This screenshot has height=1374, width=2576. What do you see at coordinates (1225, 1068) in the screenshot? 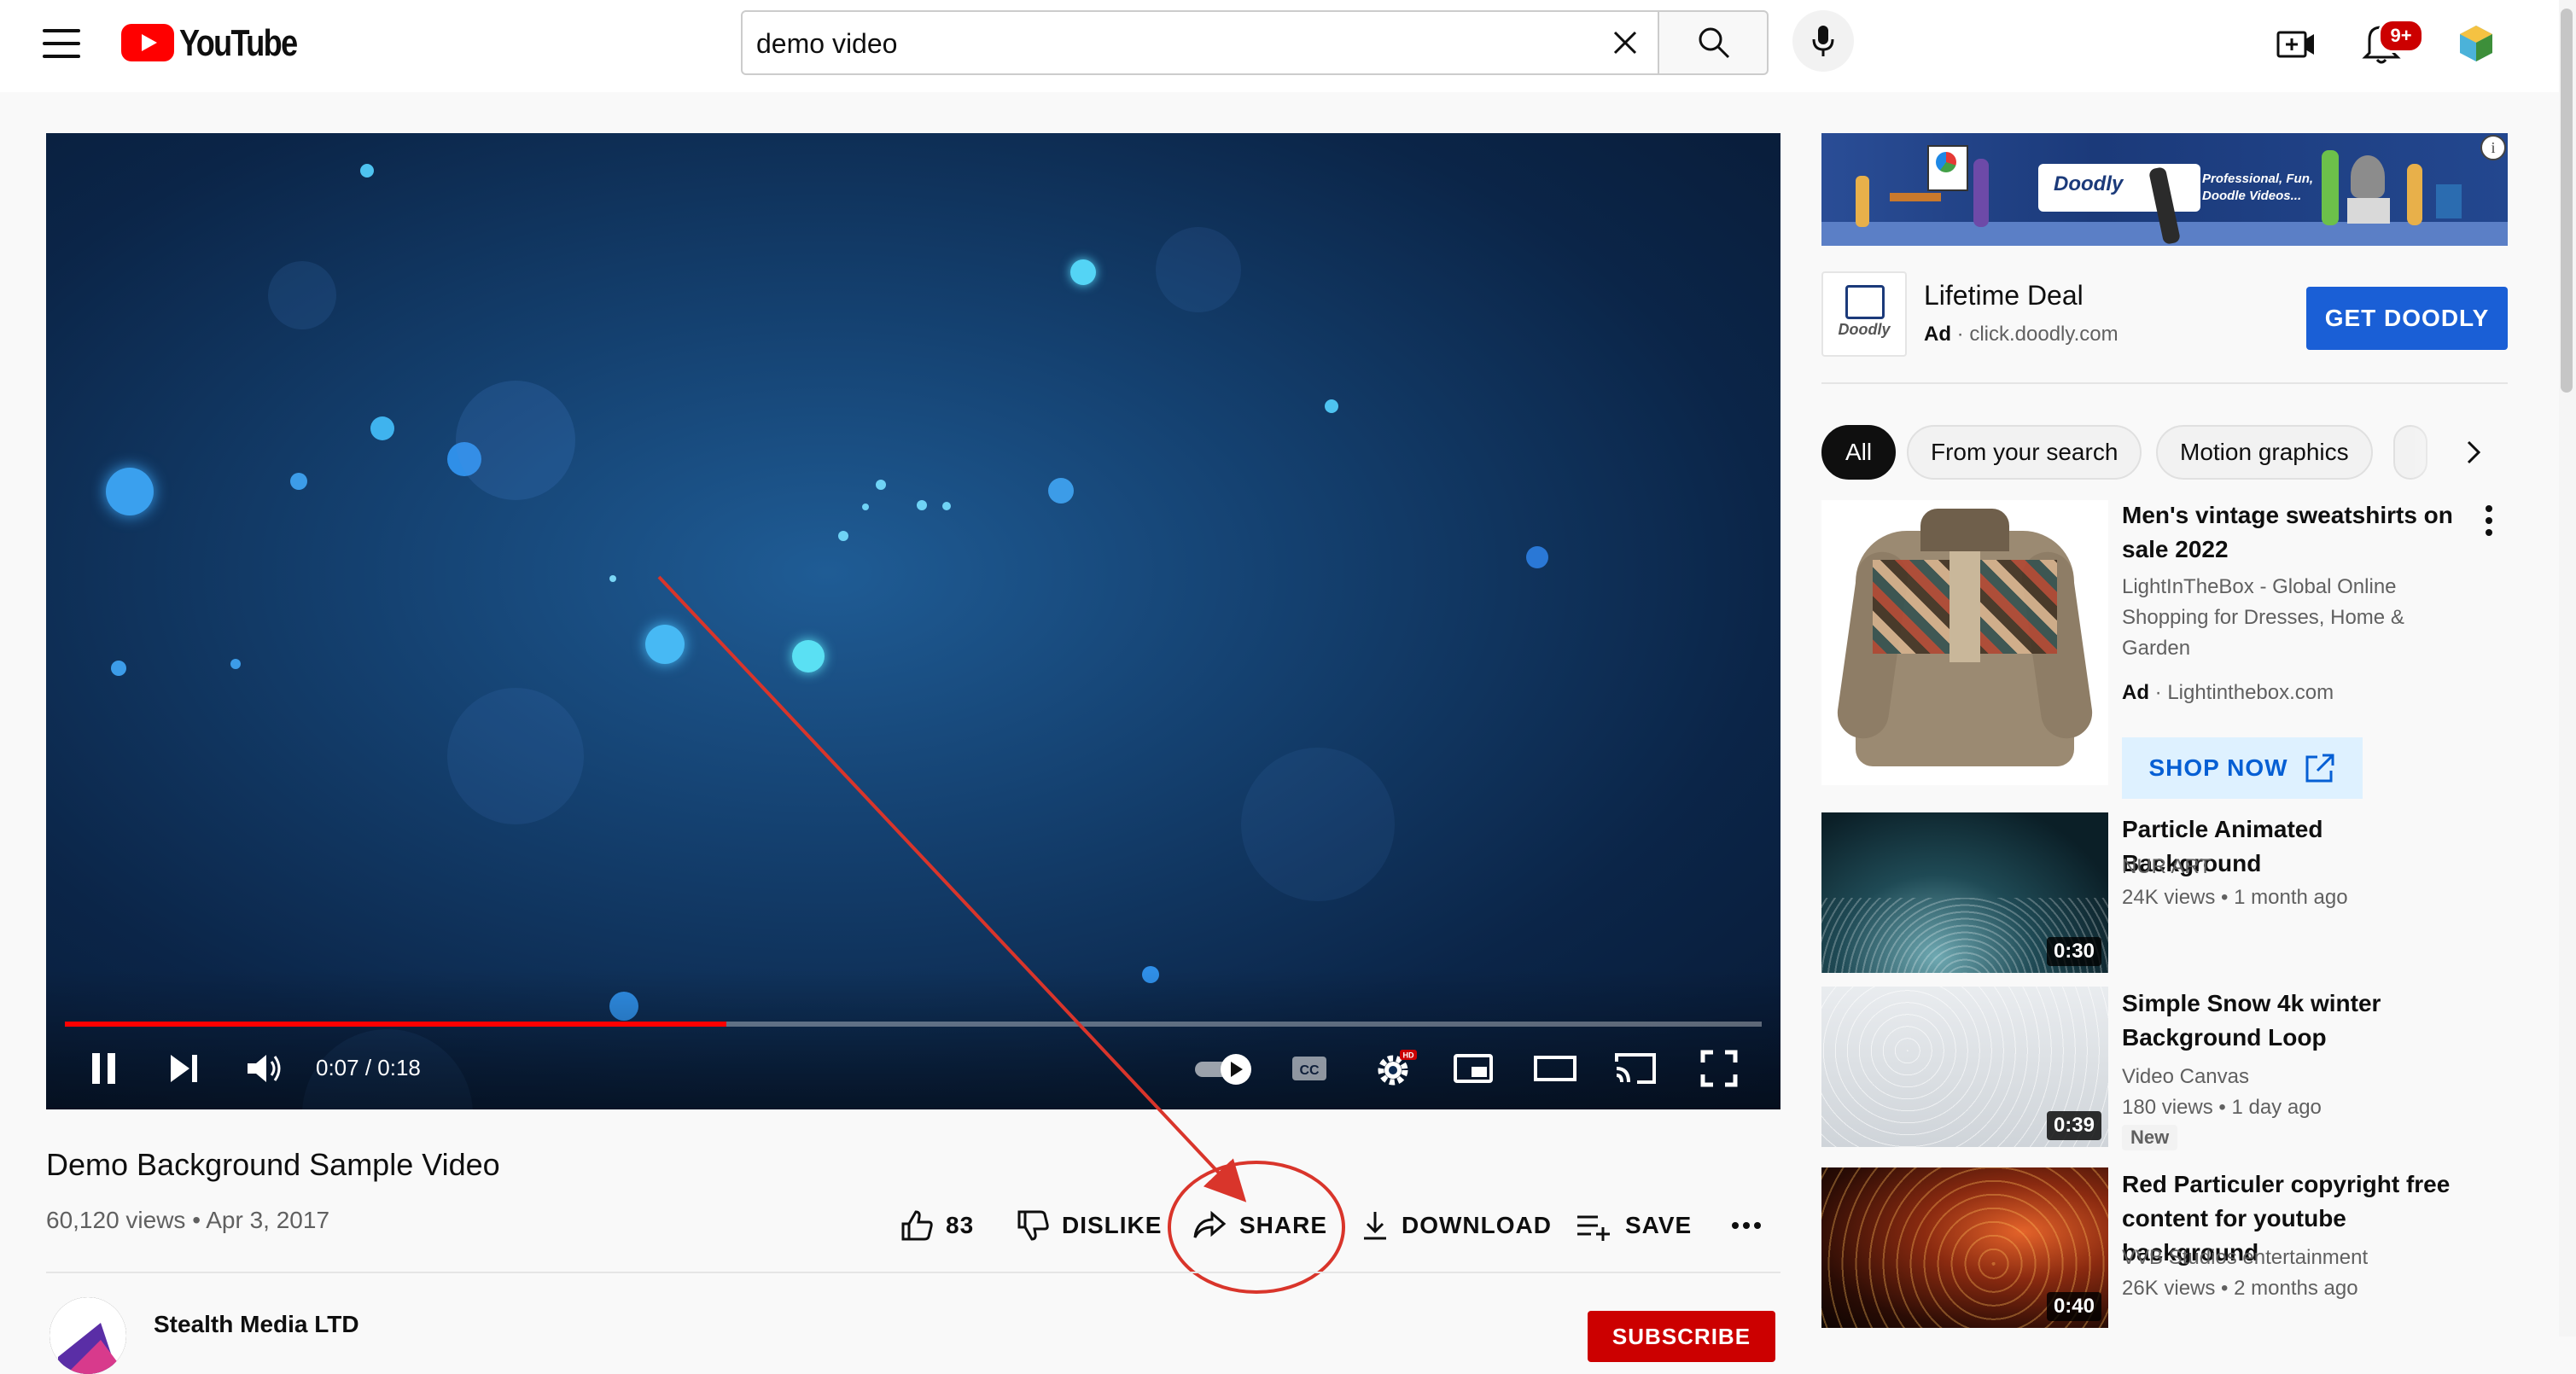
I see `autoplay-toggle` at bounding box center [1225, 1068].